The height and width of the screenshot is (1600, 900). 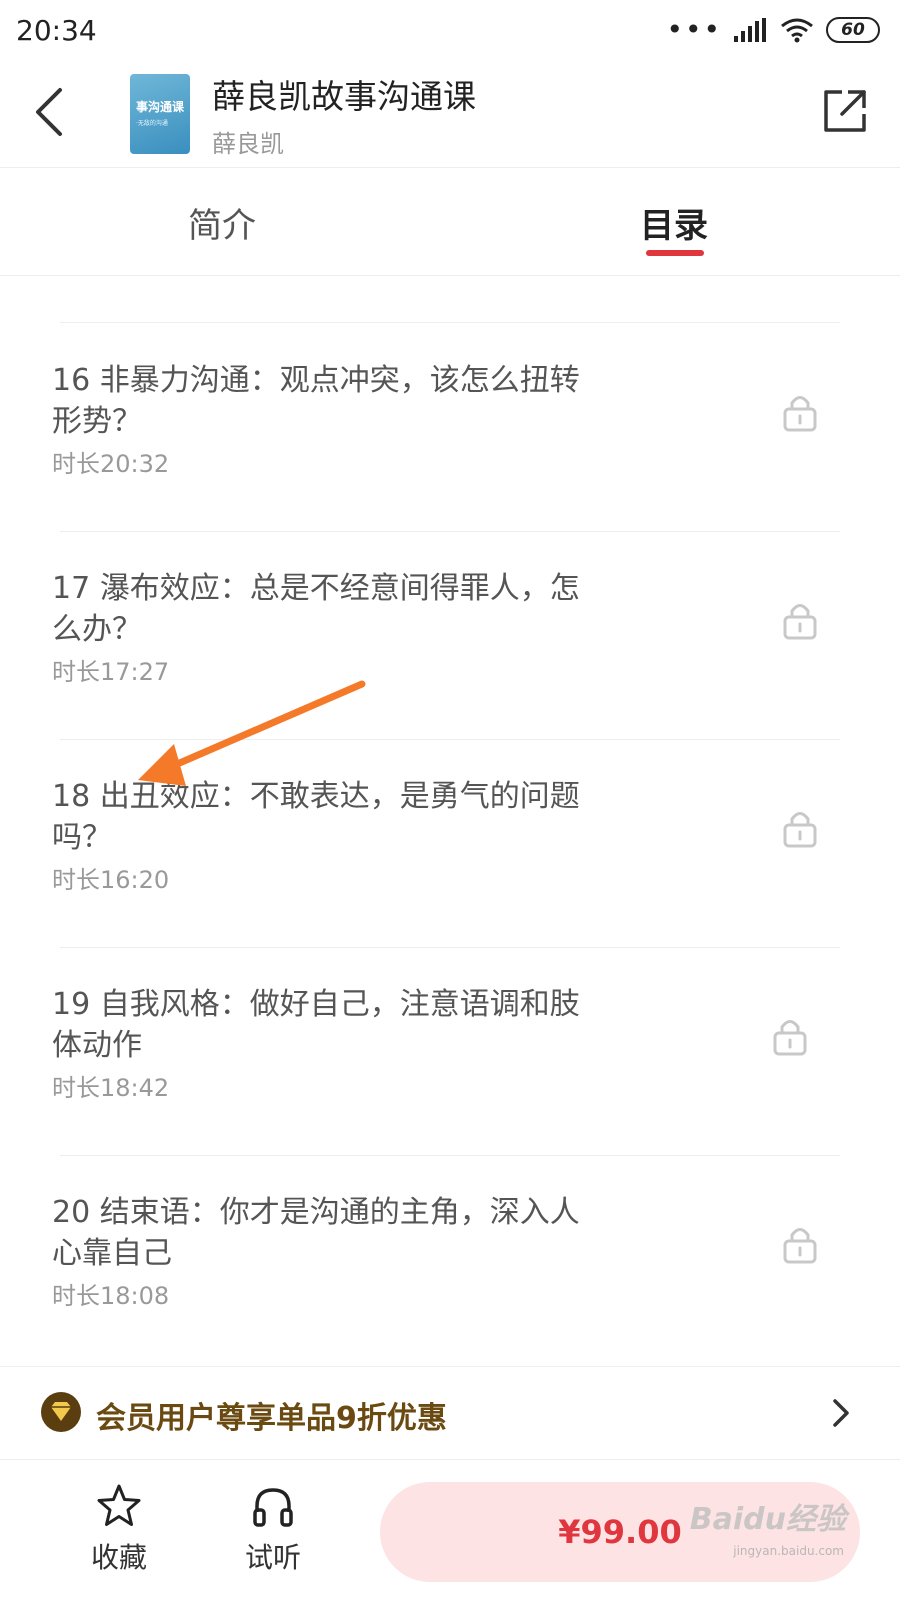 What do you see at coordinates (56, 30) in the screenshot?
I see `status-time: 20:34` at bounding box center [56, 30].